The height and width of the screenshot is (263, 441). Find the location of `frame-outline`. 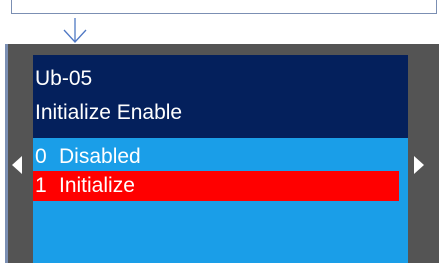

frame-outline is located at coordinates (224, 7).